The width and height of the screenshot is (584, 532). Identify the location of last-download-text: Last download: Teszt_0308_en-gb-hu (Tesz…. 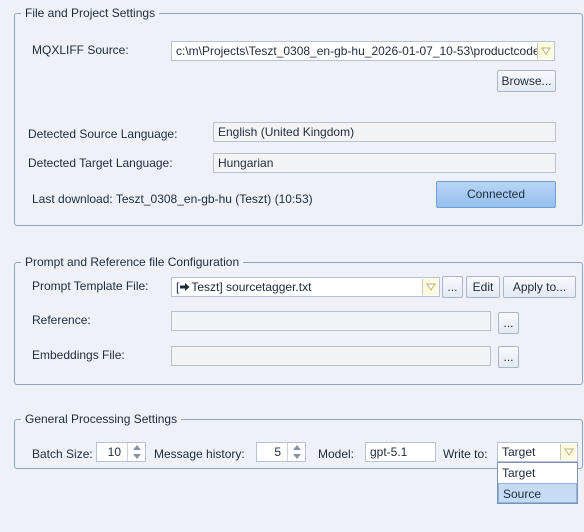
(172, 199).